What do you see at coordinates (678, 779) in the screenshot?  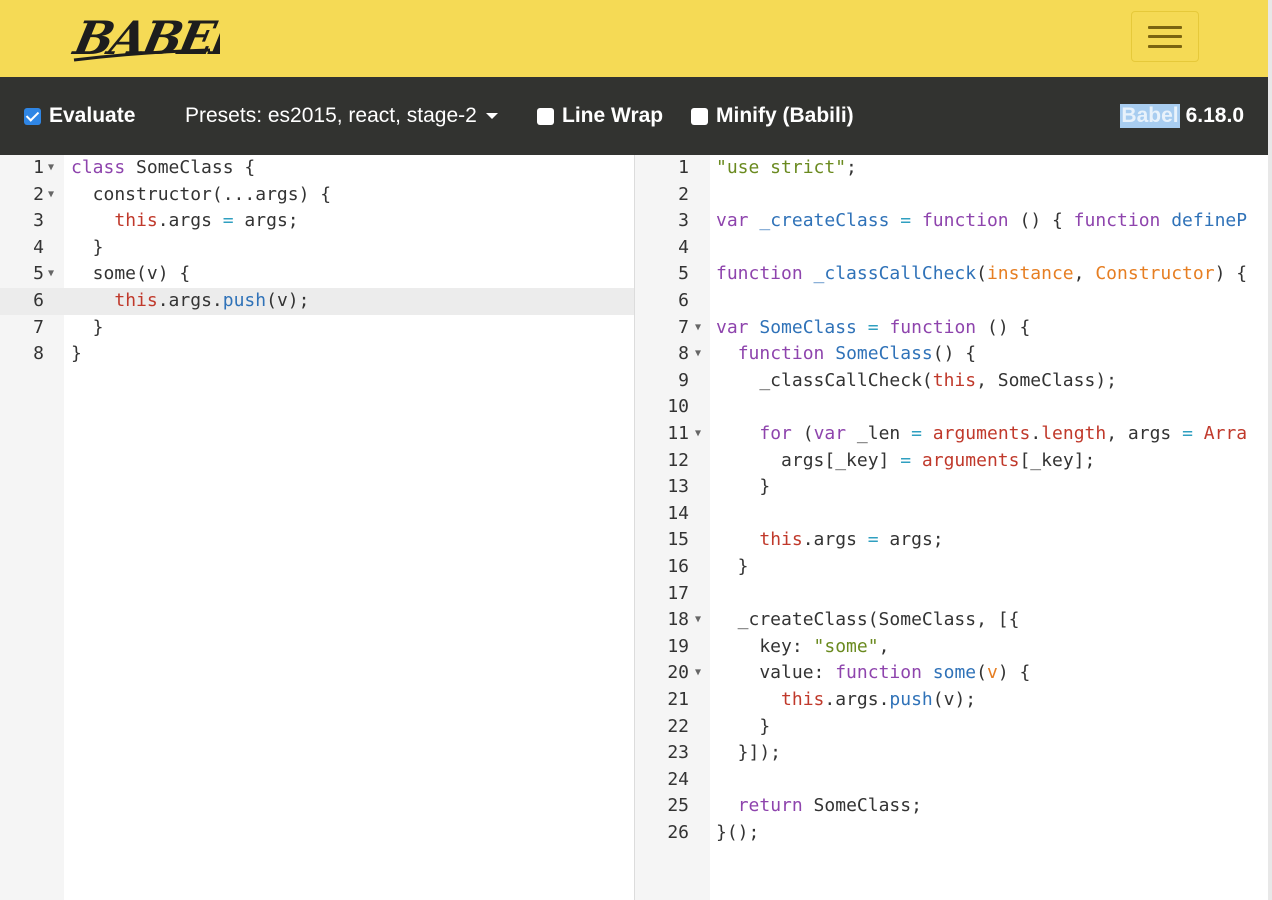 I see `line-number: 24` at bounding box center [678, 779].